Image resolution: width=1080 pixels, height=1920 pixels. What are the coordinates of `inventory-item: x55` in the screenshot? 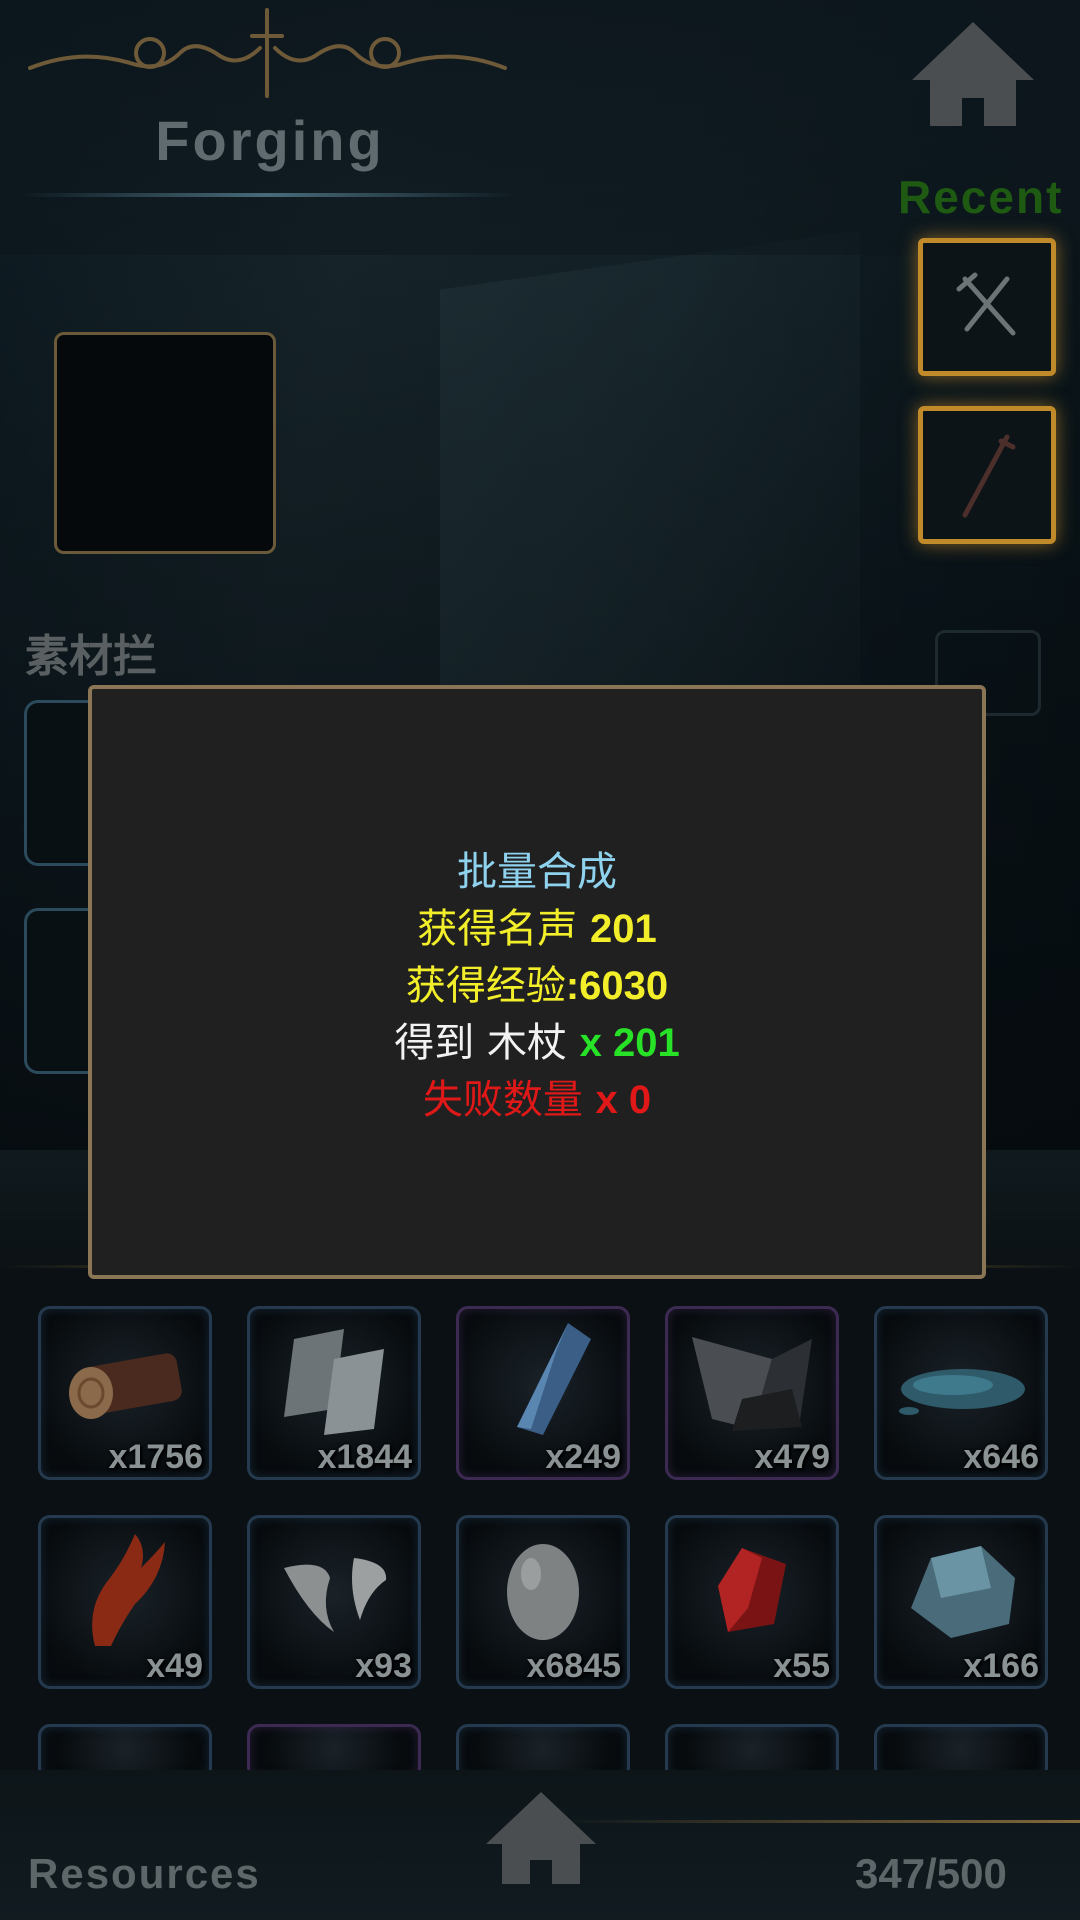 It's located at (752, 1602).